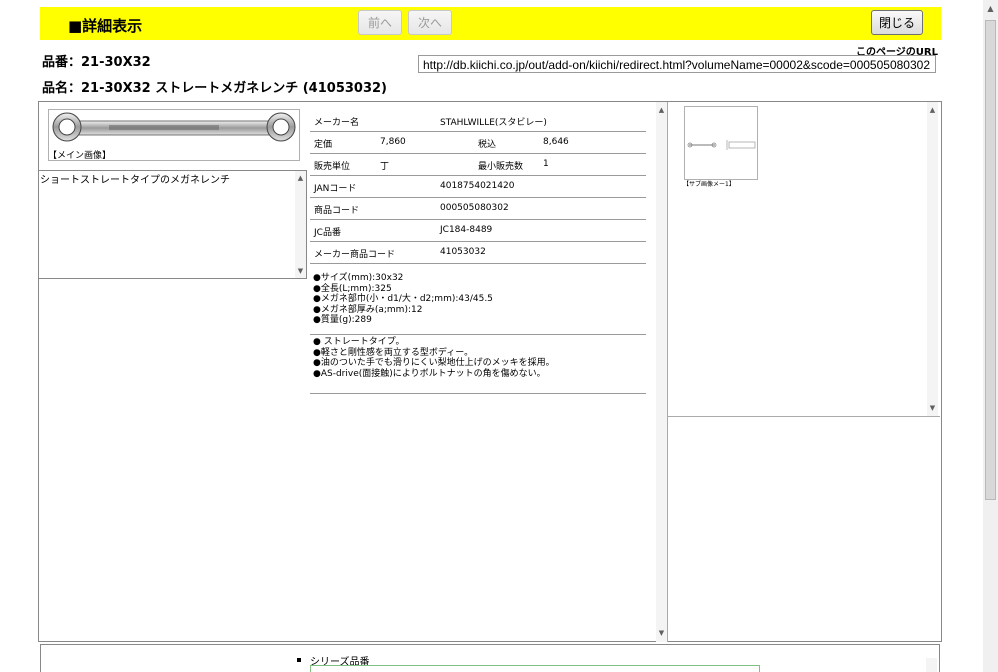 Image resolution: width=998 pixels, height=672 pixels. I want to click on spec-row-maker-code: メーカー商品コード 41053032, so click(478, 253).